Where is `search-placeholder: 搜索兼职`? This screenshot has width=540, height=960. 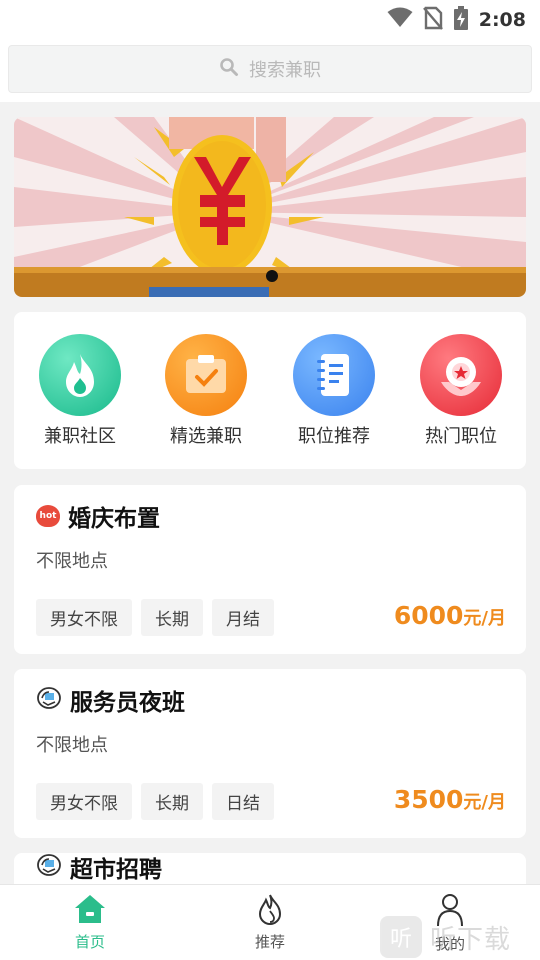 search-placeholder: 搜索兼职 is located at coordinates (285, 70).